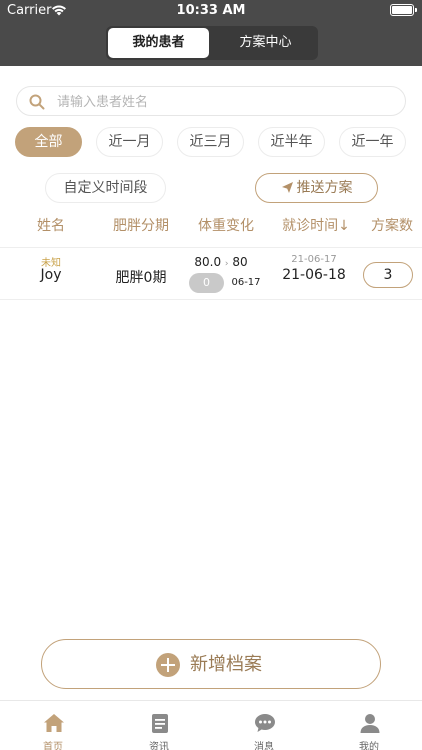 This screenshot has width=422, height=750. I want to click on table-divider, so click(211, 247).